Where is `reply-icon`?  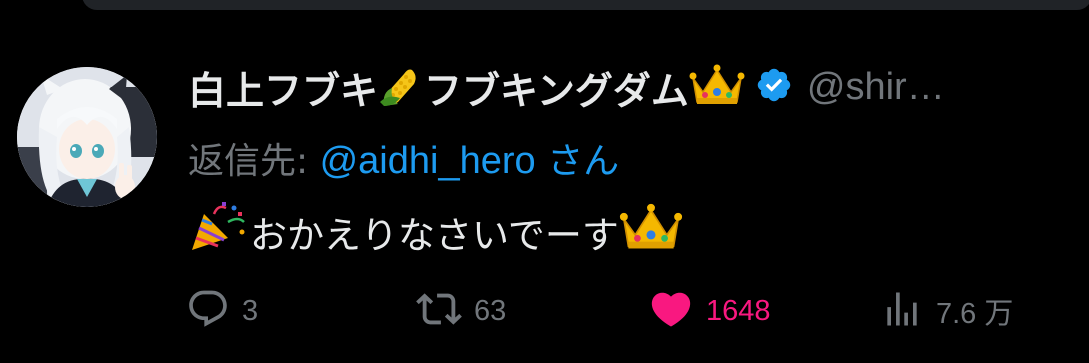 reply-icon is located at coordinates (208, 311).